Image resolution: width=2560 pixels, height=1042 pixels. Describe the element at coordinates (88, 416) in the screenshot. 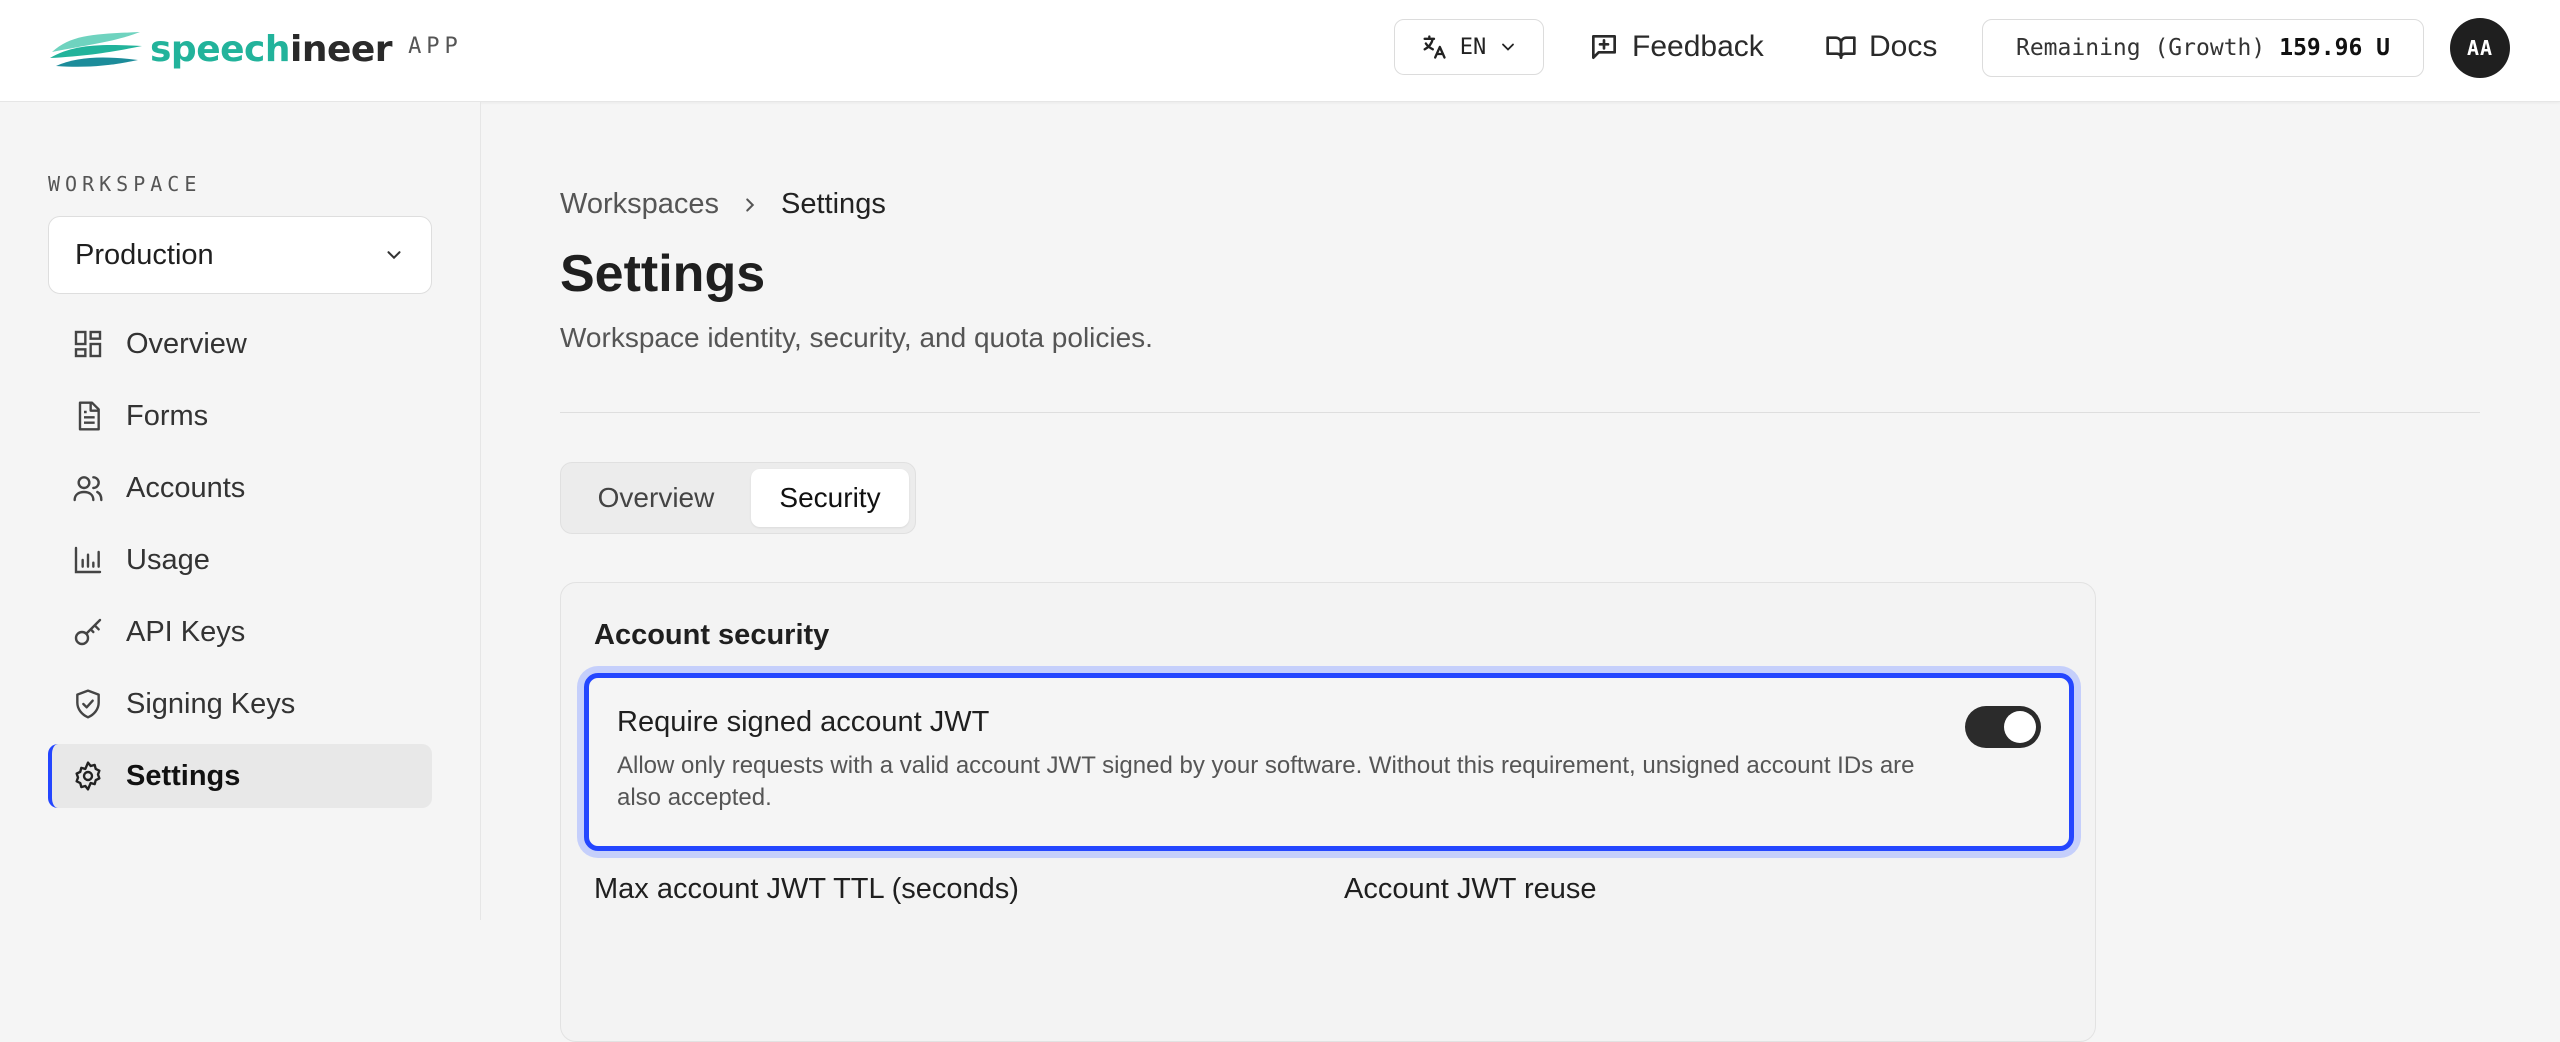

I see `document-icon` at that location.